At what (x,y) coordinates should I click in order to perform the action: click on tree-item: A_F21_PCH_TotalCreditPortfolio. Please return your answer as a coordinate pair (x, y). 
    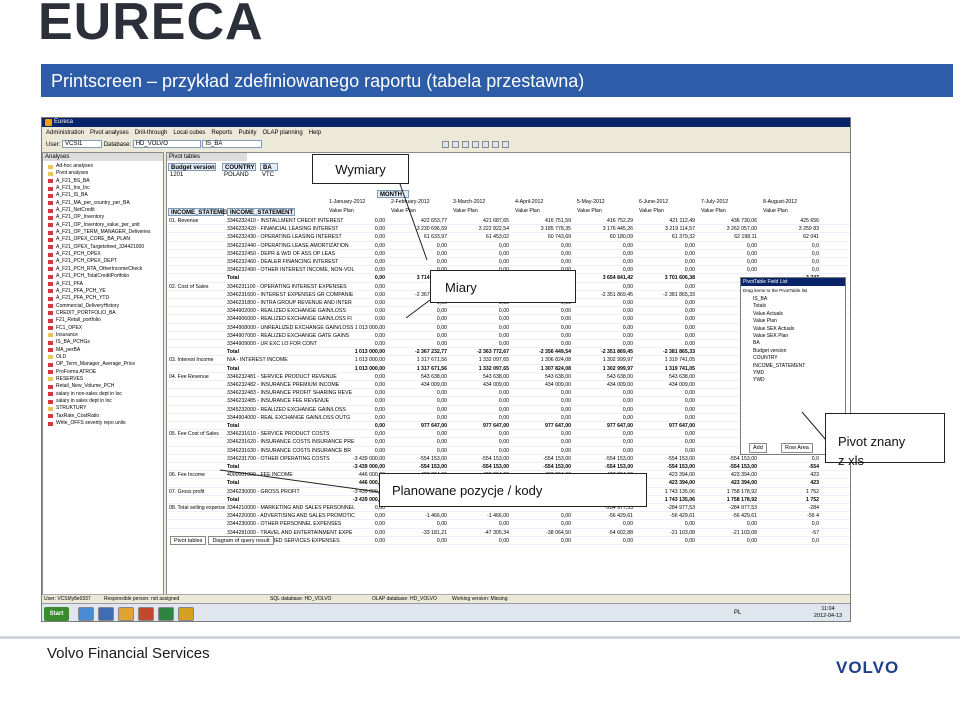
    Looking at the image, I should click on (105, 276).